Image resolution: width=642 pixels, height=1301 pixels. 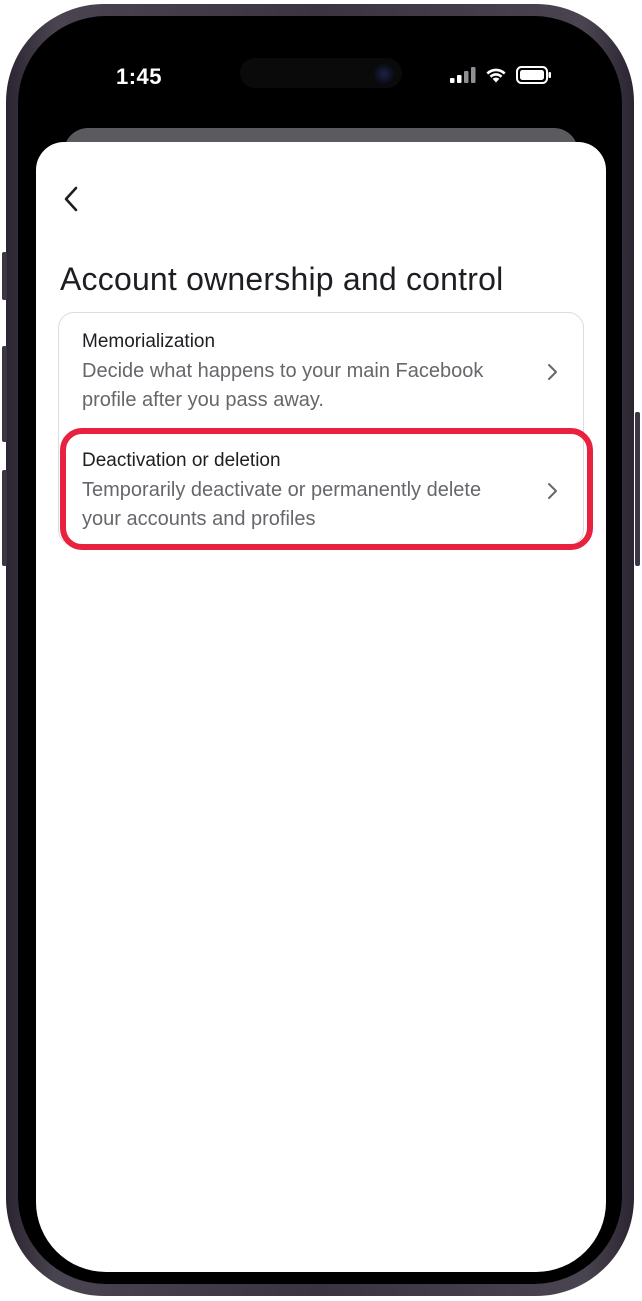 I want to click on volume-down-button, so click(x=4, y=518).